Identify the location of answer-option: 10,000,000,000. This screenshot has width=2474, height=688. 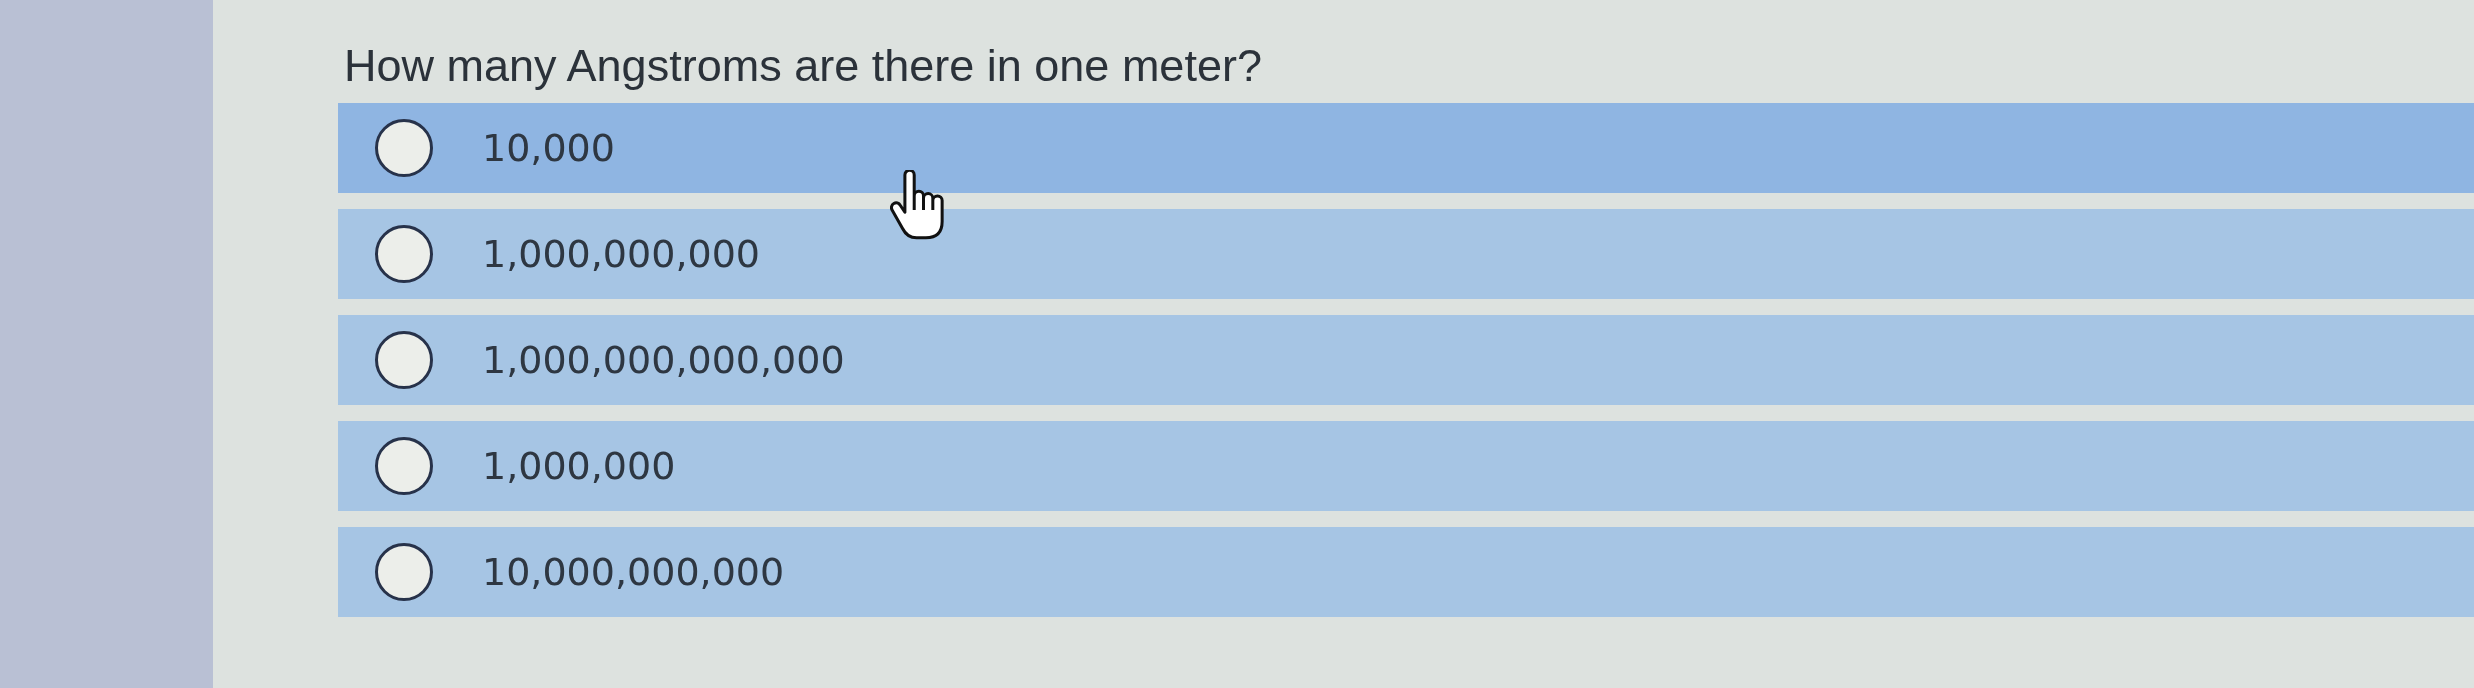
(1406, 572).